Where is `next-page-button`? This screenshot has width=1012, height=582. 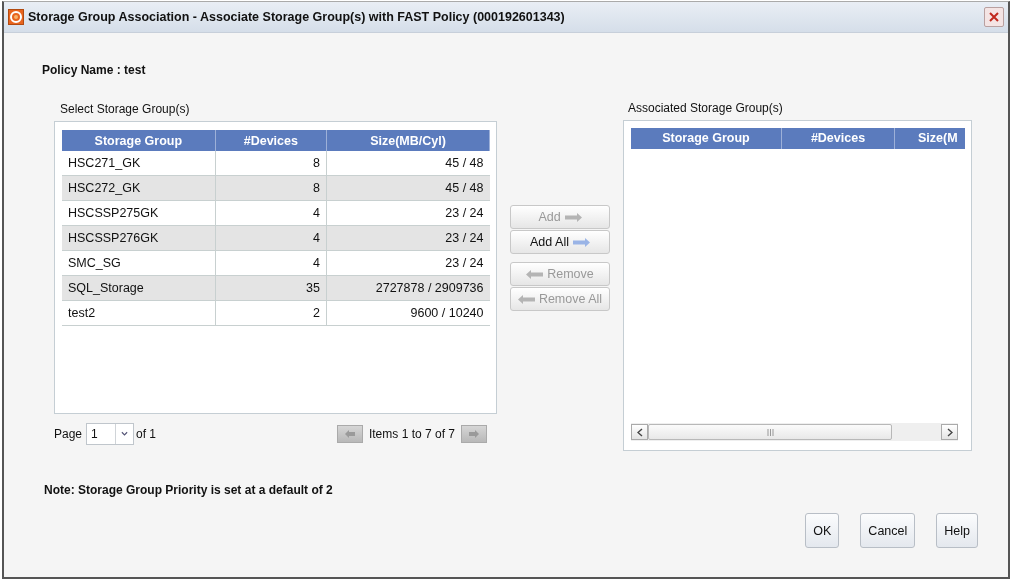 next-page-button is located at coordinates (474, 434).